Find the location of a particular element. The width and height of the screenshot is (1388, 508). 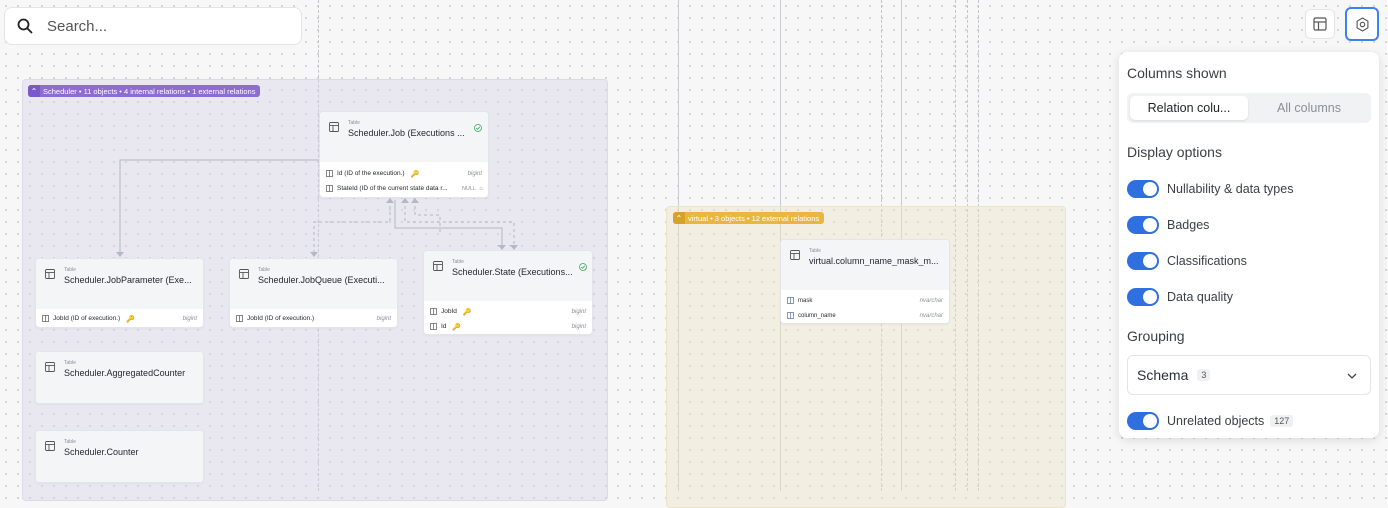

toggle-label: Badges is located at coordinates (1188, 225).